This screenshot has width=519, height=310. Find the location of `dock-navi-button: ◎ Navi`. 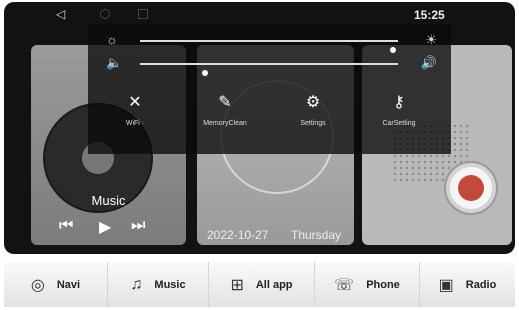

dock-navi-button: ◎ Navi is located at coordinates (55, 284).